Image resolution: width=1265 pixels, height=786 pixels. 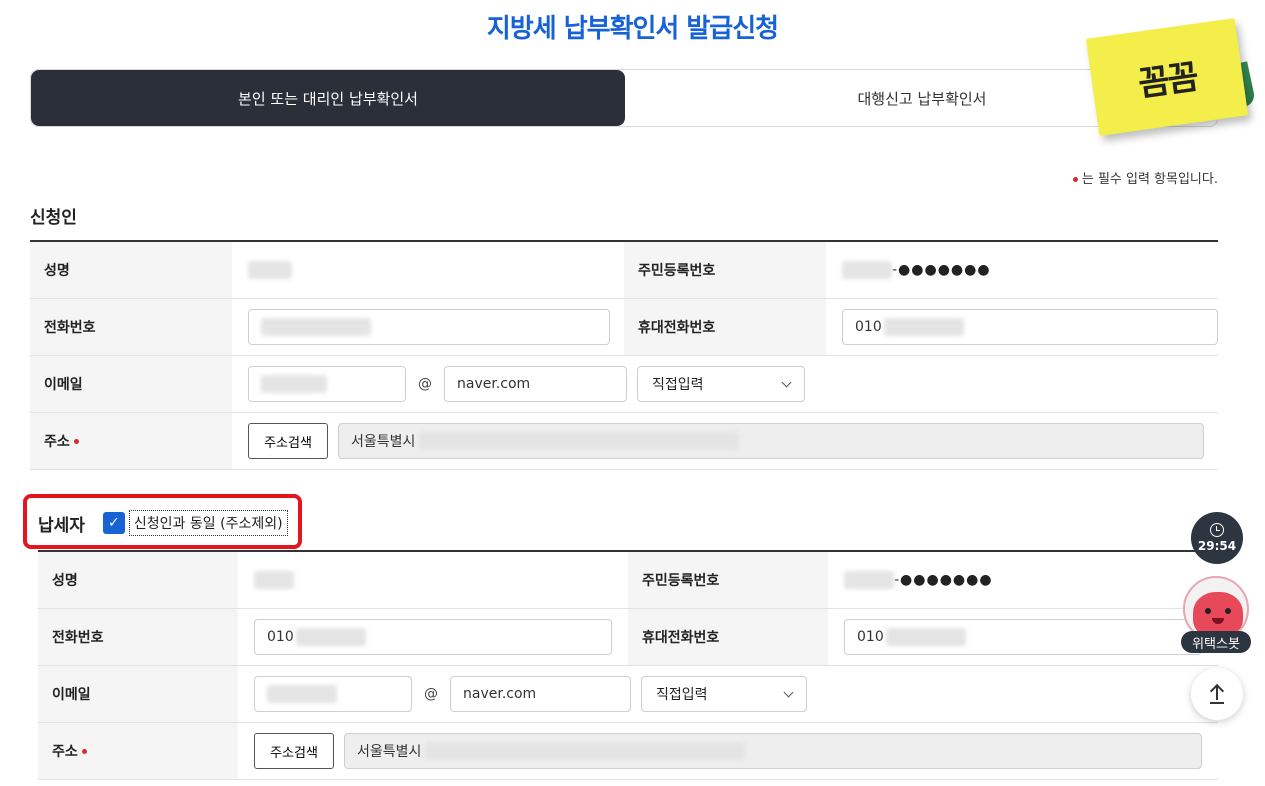 I want to click on section-title-applicant: 신청인, so click(x=53, y=218).